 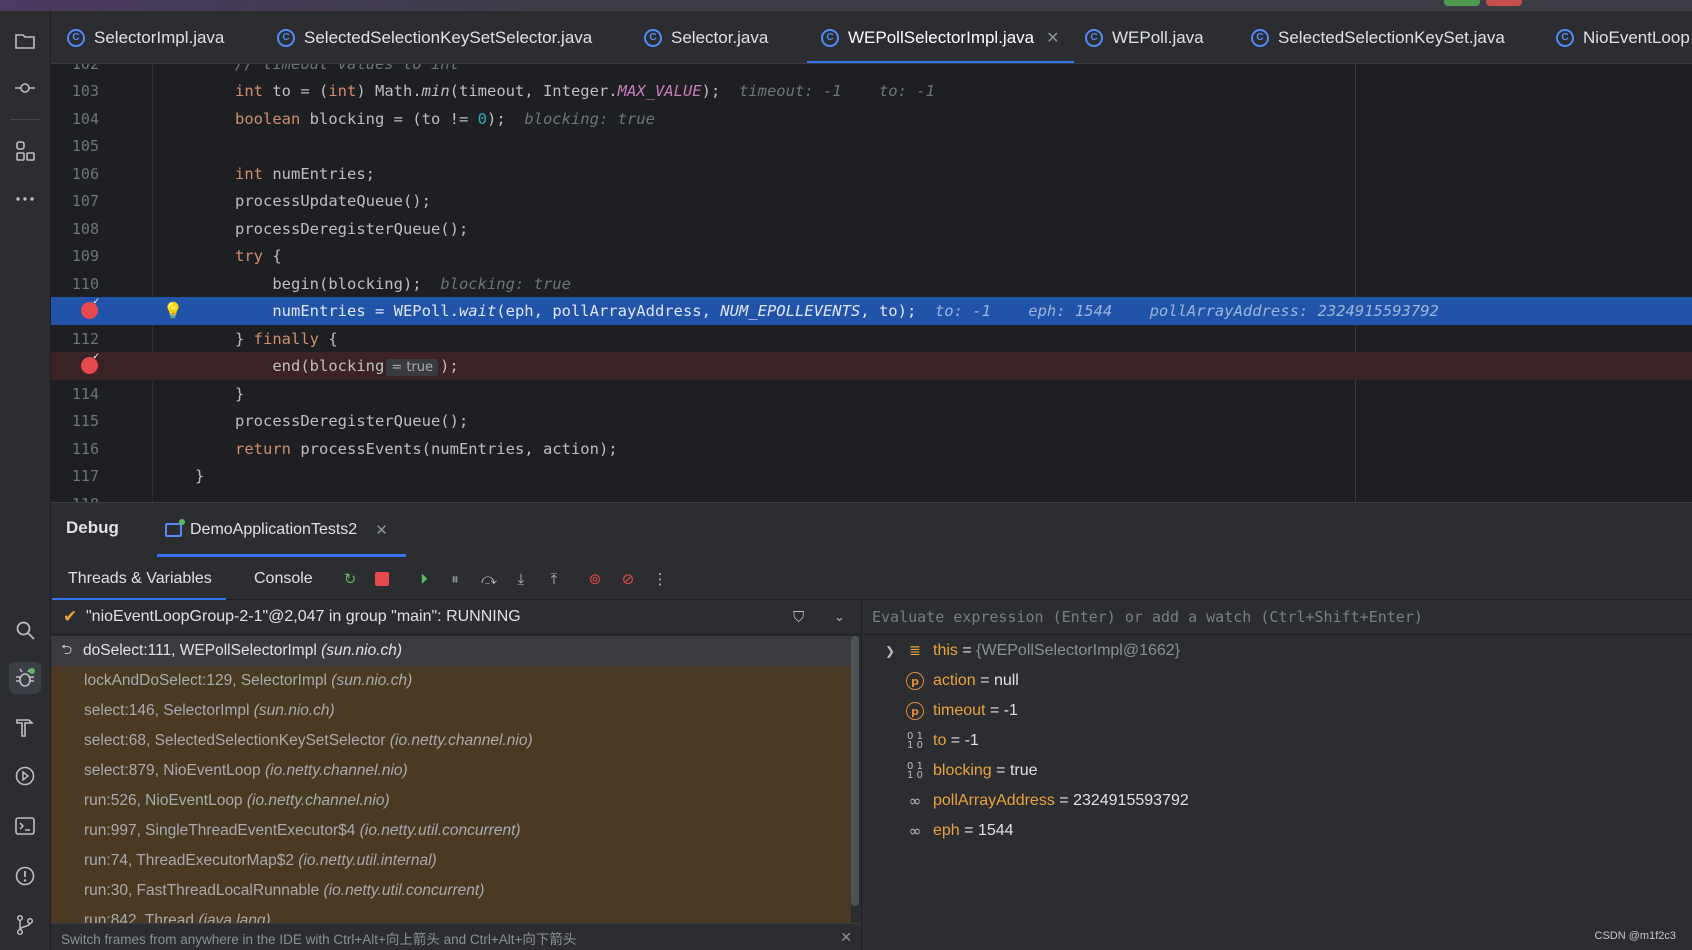 I want to click on frame-package: (io.netty.channel.nio), so click(x=336, y=770).